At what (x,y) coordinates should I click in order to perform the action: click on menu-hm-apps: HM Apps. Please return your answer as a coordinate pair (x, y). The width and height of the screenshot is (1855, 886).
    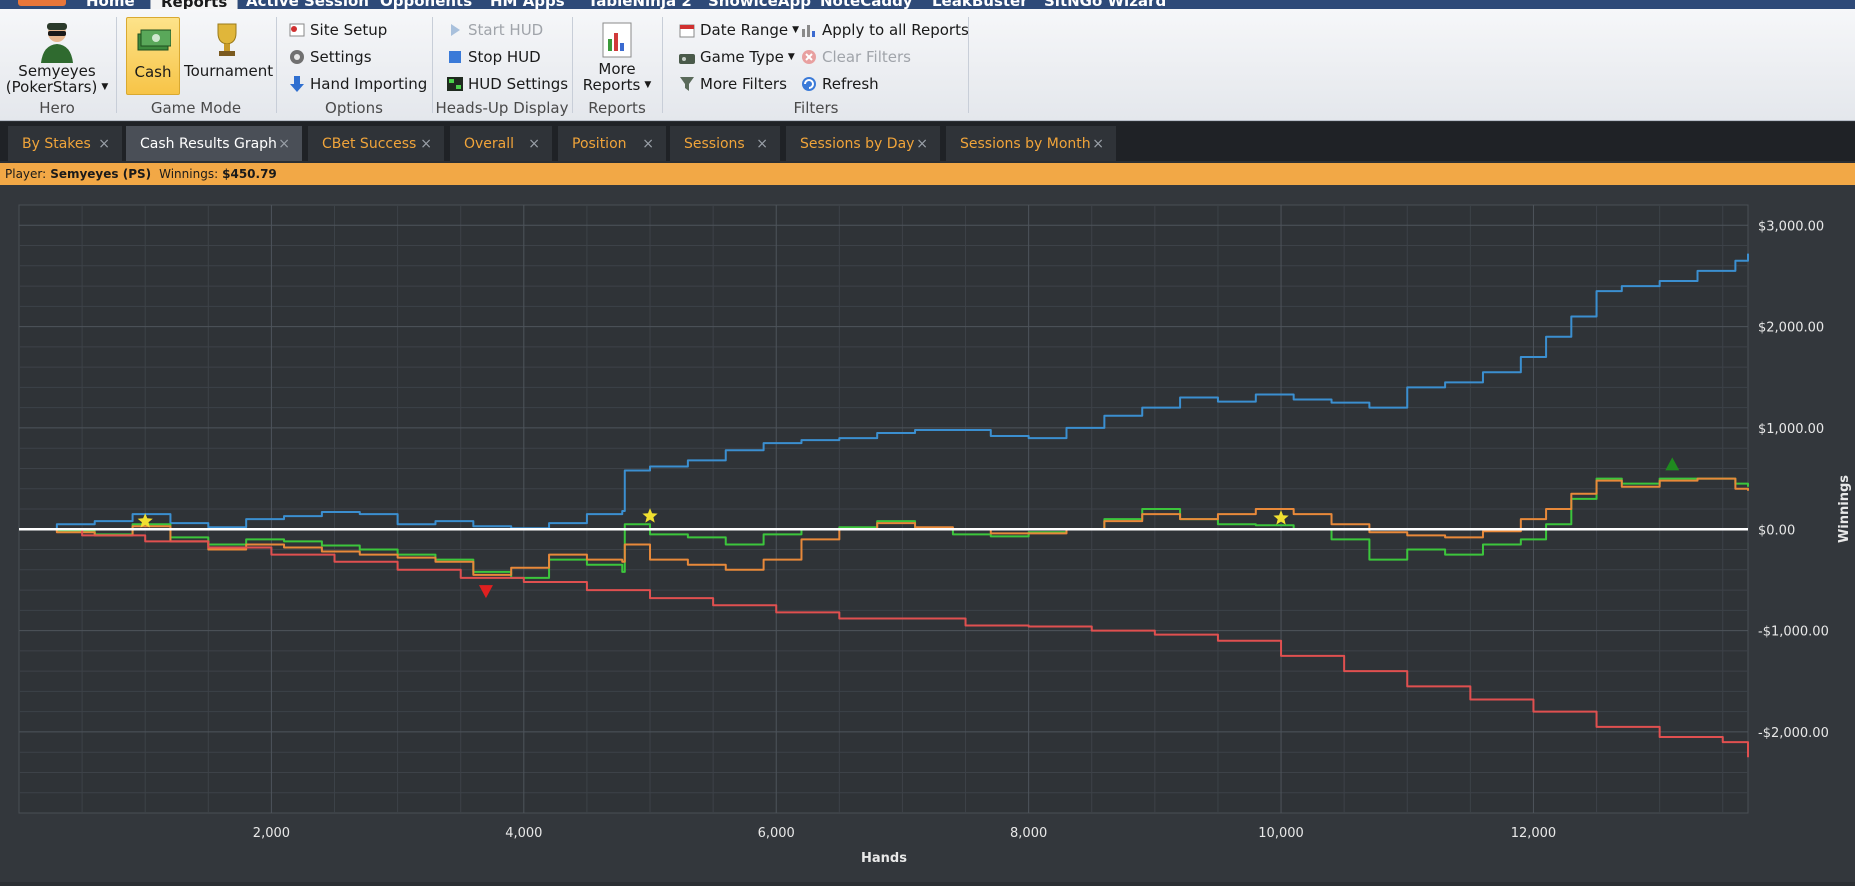
    Looking at the image, I should click on (527, 4).